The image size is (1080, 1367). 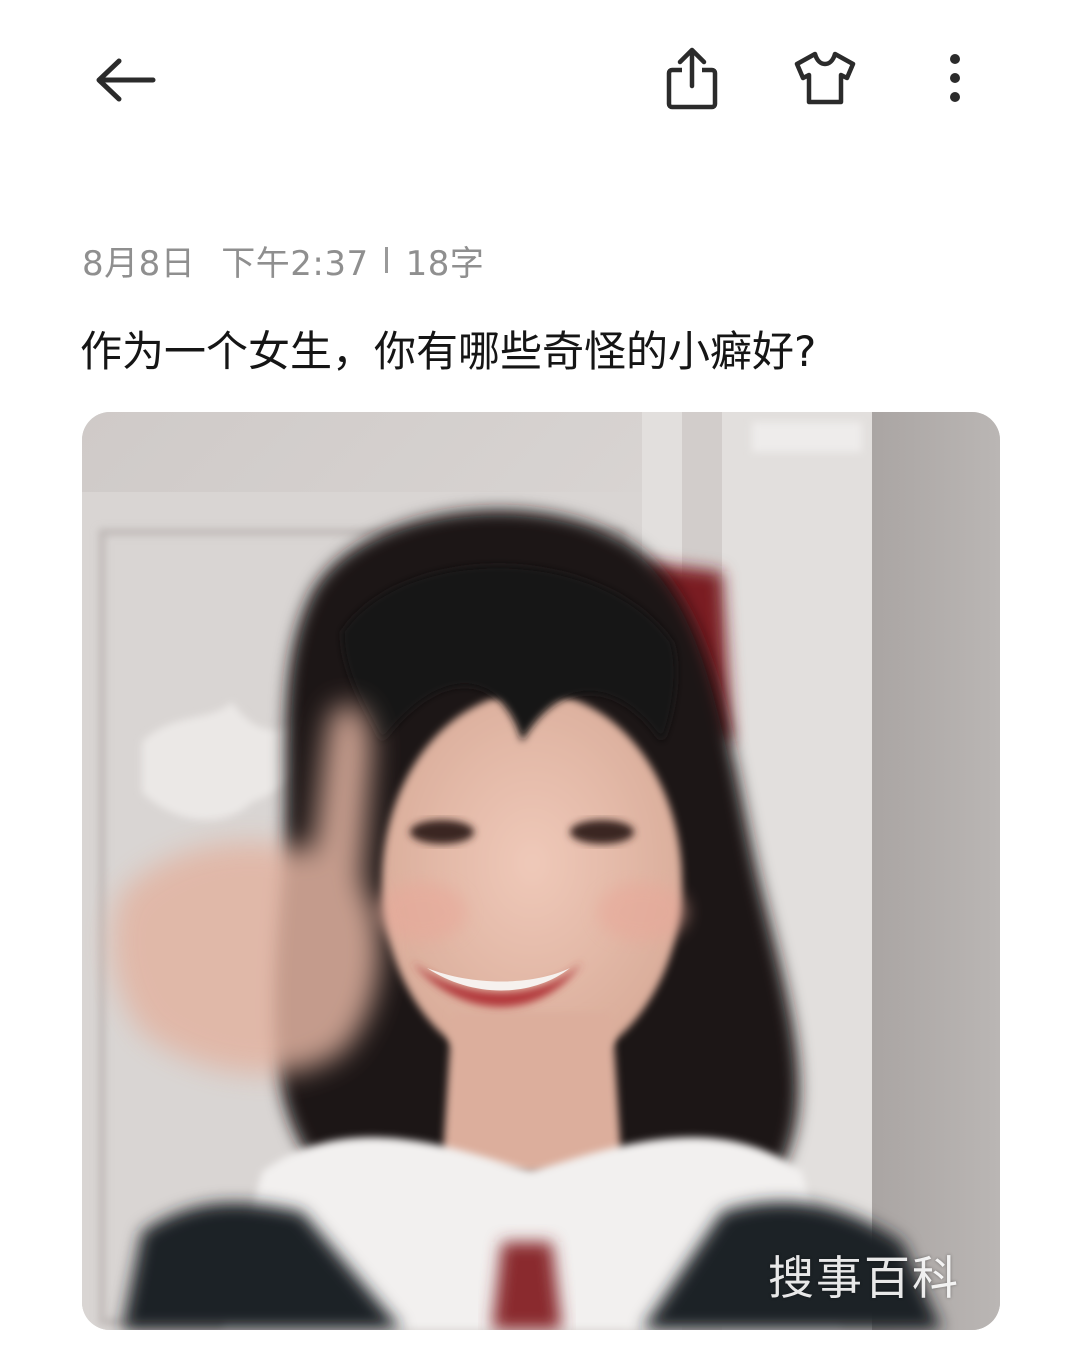 I want to click on note-meta: 8月8日 下午2:37 18字, so click(x=283, y=260).